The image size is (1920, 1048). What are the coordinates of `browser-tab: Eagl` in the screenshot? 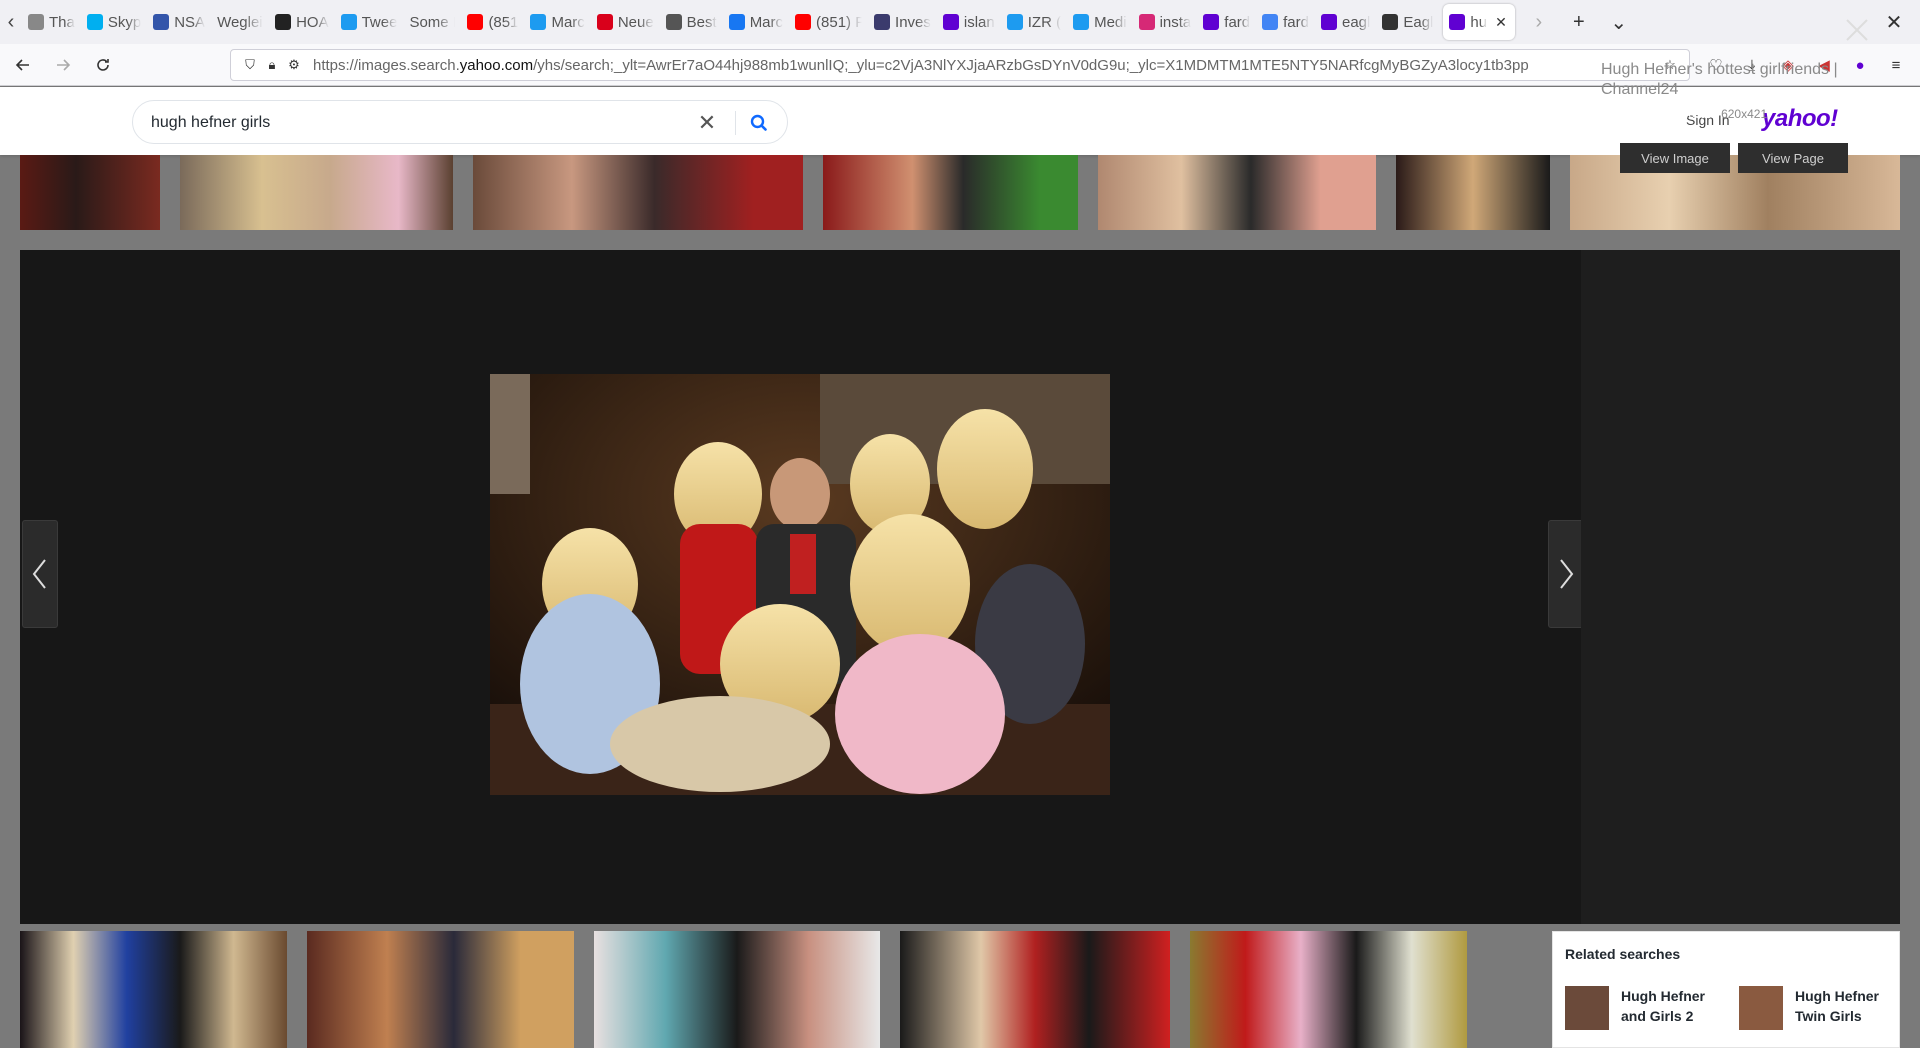 It's located at (1407, 22).